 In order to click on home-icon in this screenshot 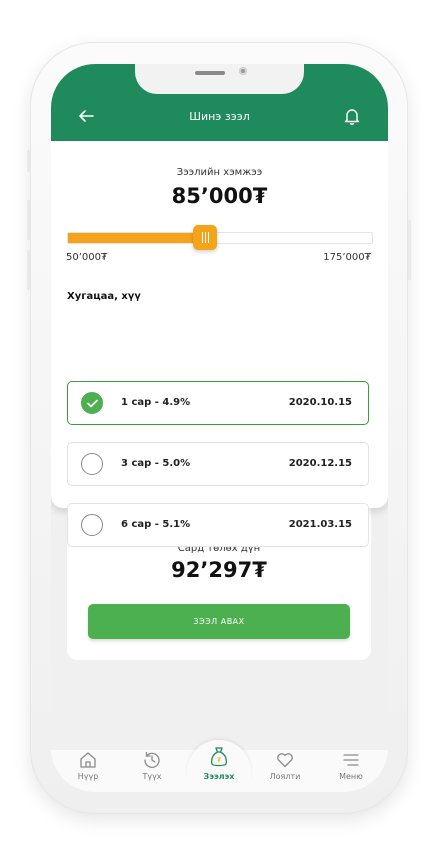, I will do `click(88, 760)`.